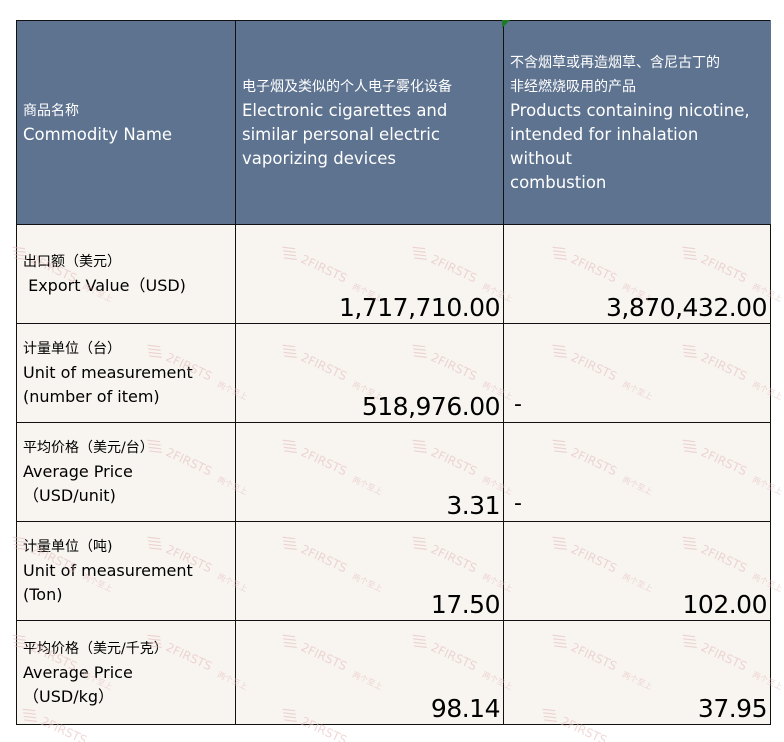 This screenshot has width=784, height=742. I want to click on header-e-cig-en-line1: Electronic cigarettes and, so click(345, 110).